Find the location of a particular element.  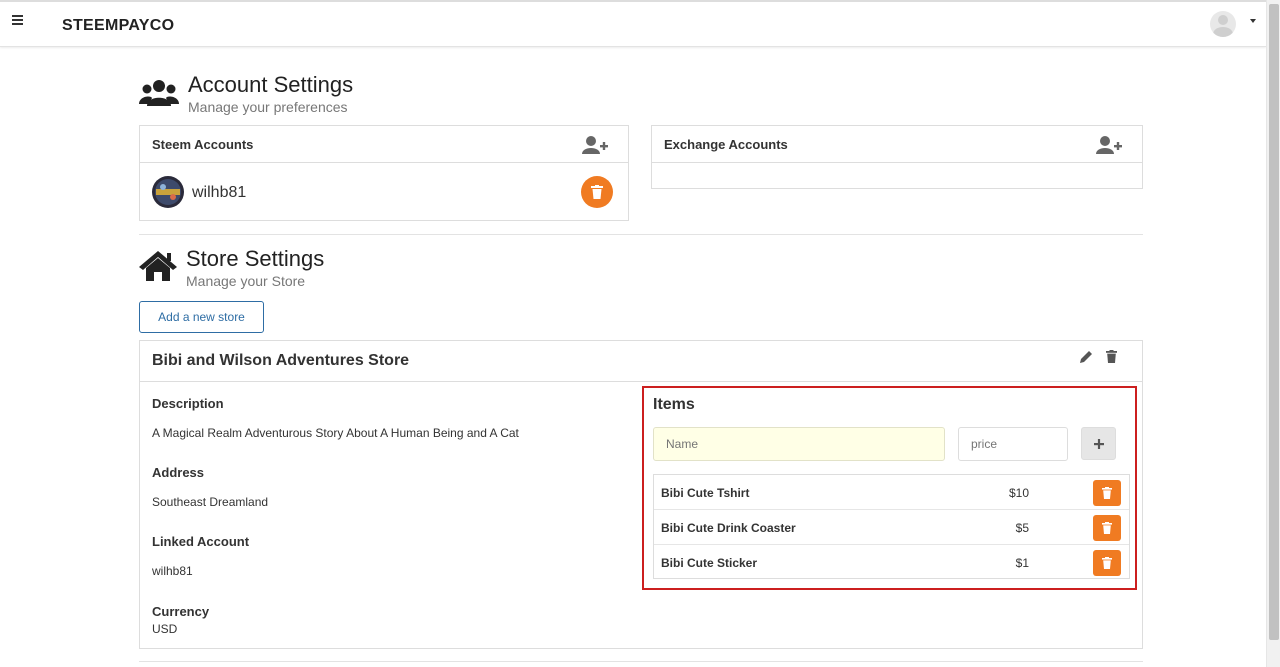

add-store-button: Add a new store is located at coordinates (201, 317).